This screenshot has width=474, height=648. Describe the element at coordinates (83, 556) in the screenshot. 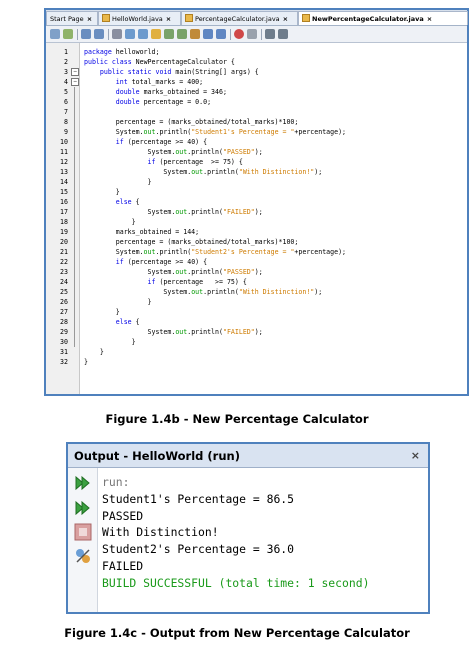

I see `settings-icon` at that location.